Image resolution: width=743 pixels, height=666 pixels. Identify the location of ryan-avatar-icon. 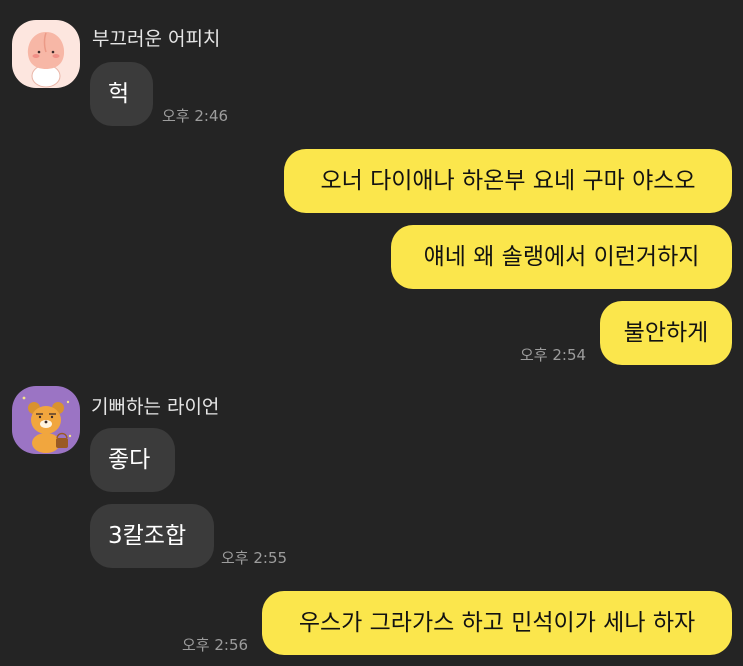
(46, 420).